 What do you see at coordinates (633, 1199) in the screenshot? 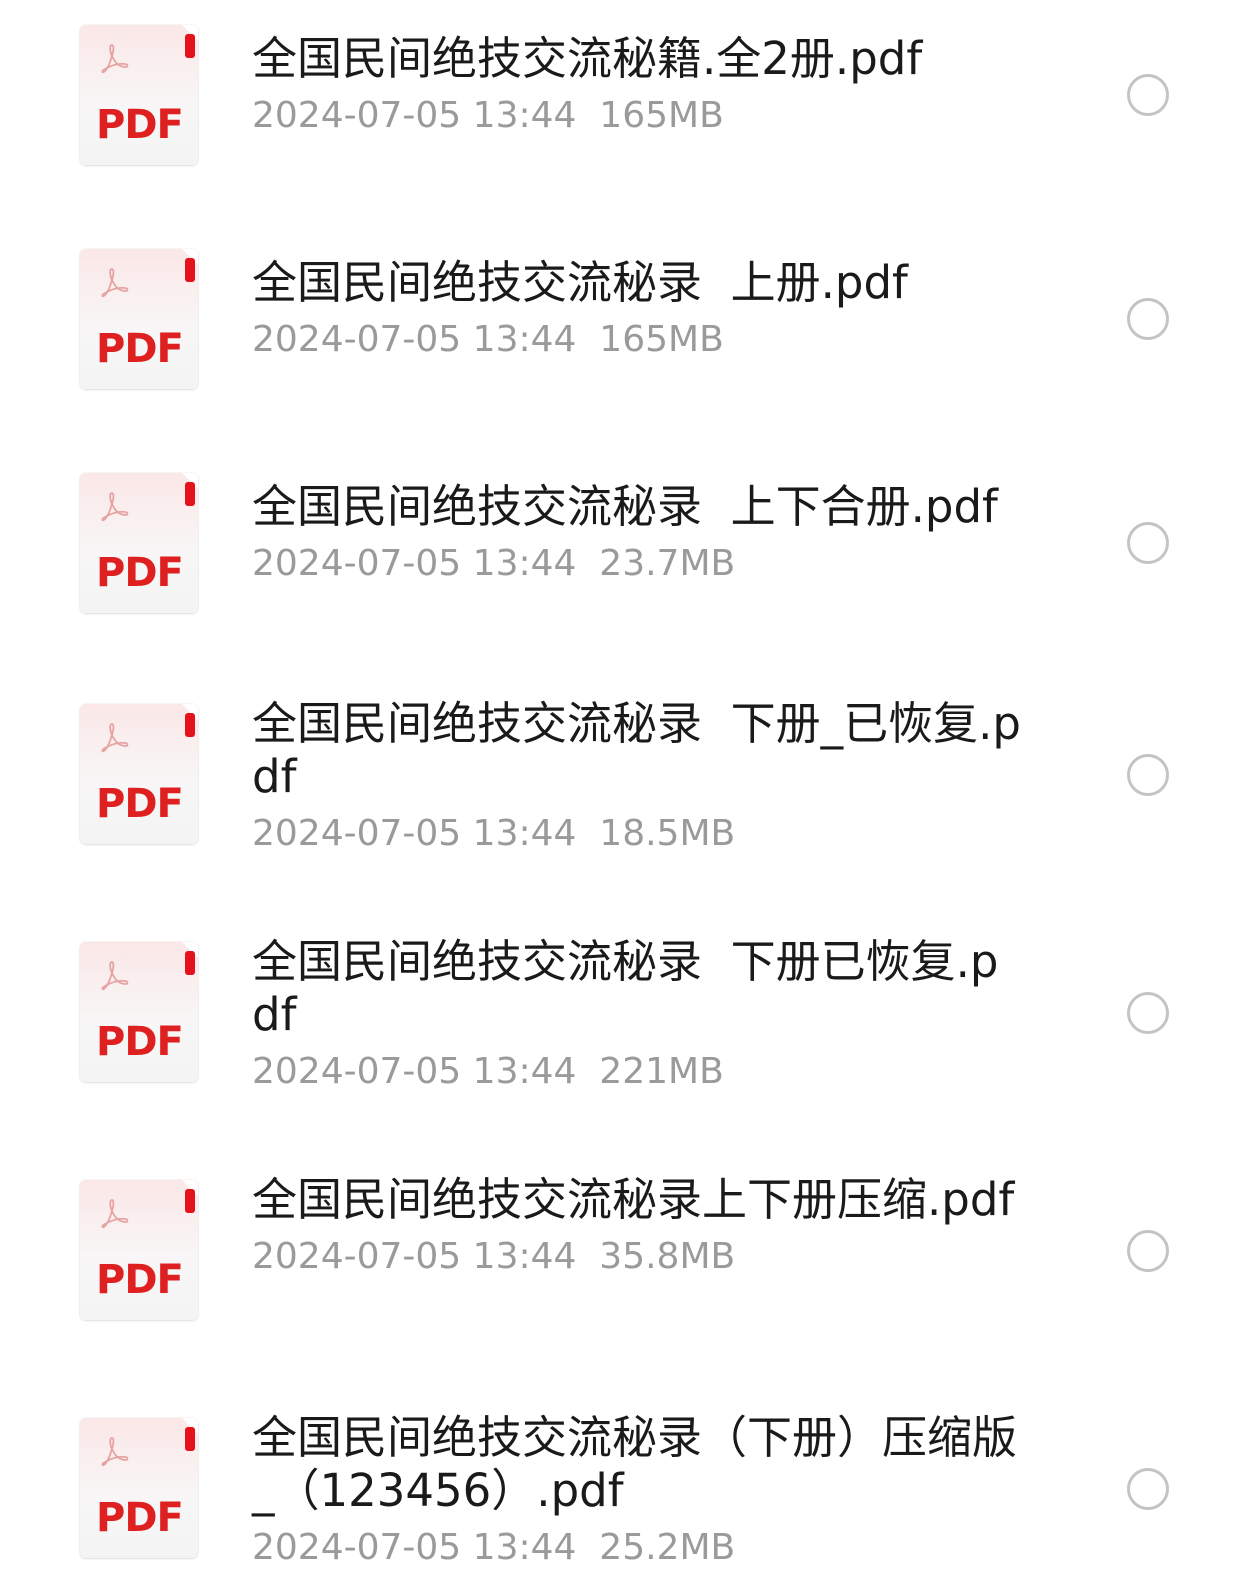
I see `file-name: 全国民间绝技交流秘录上下册压缩.pdf` at bounding box center [633, 1199].